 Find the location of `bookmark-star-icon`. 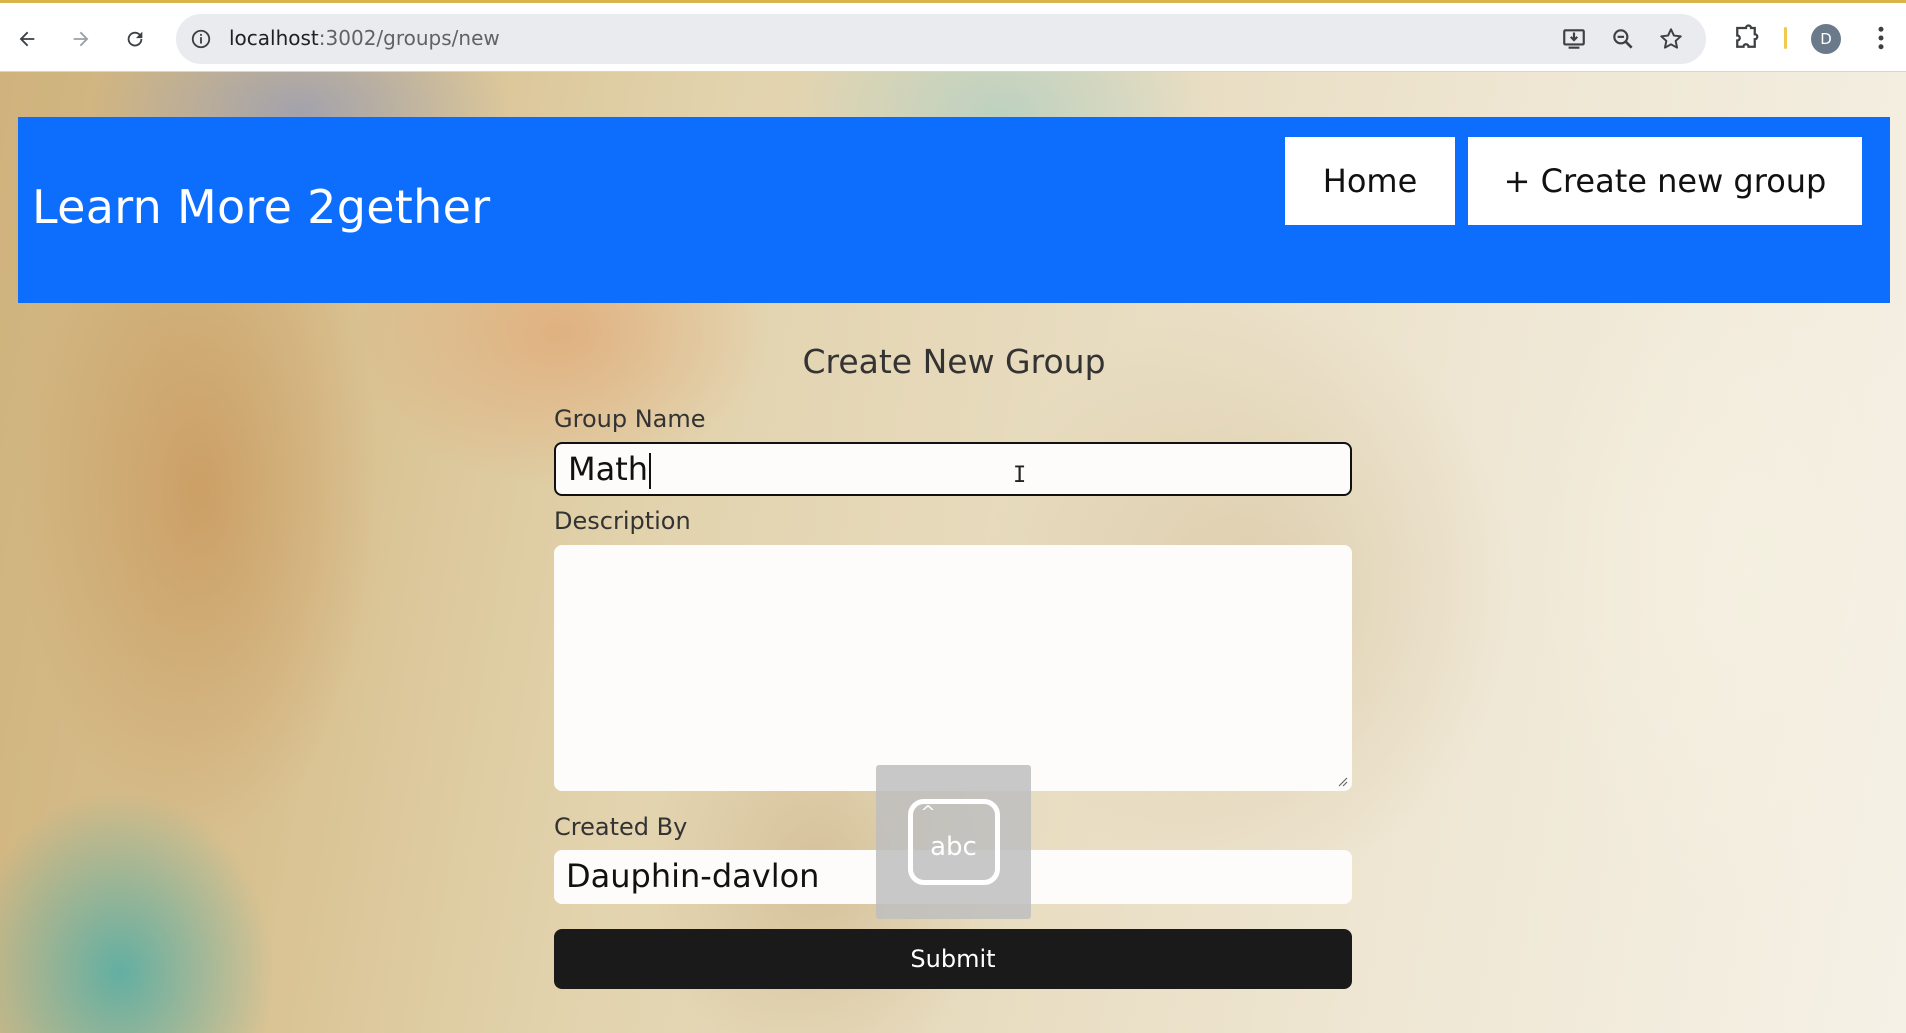

bookmark-star-icon is located at coordinates (1671, 39).